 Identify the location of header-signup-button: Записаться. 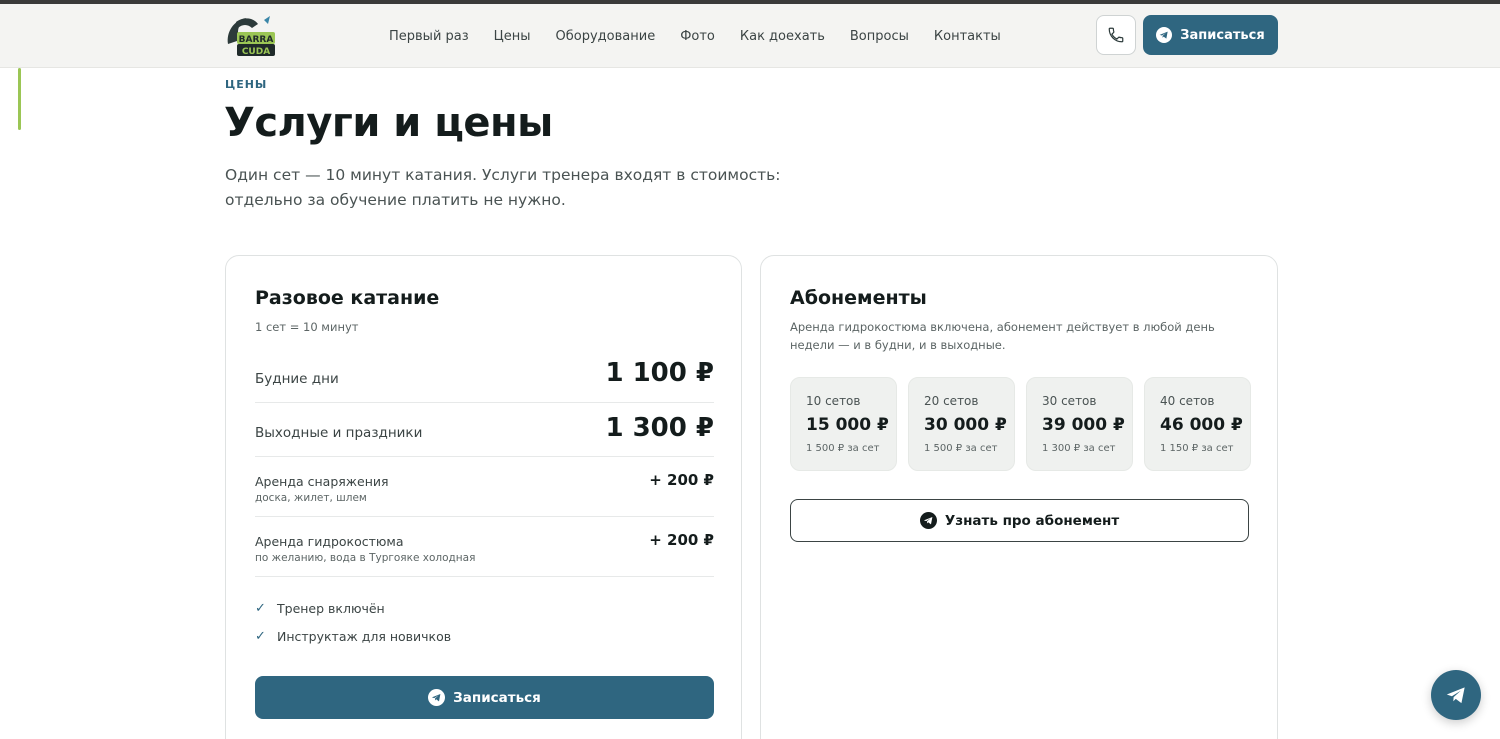
(1210, 35).